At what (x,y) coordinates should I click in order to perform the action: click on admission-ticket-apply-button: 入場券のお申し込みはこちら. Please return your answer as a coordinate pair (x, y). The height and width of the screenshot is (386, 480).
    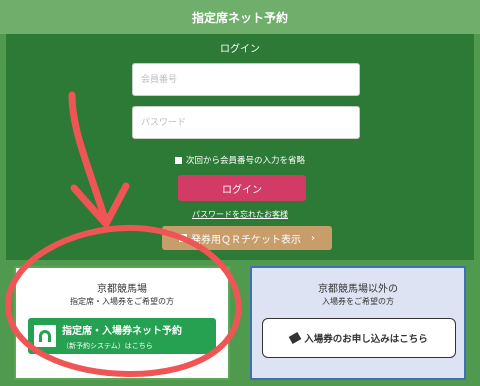
    Looking at the image, I should click on (359, 338).